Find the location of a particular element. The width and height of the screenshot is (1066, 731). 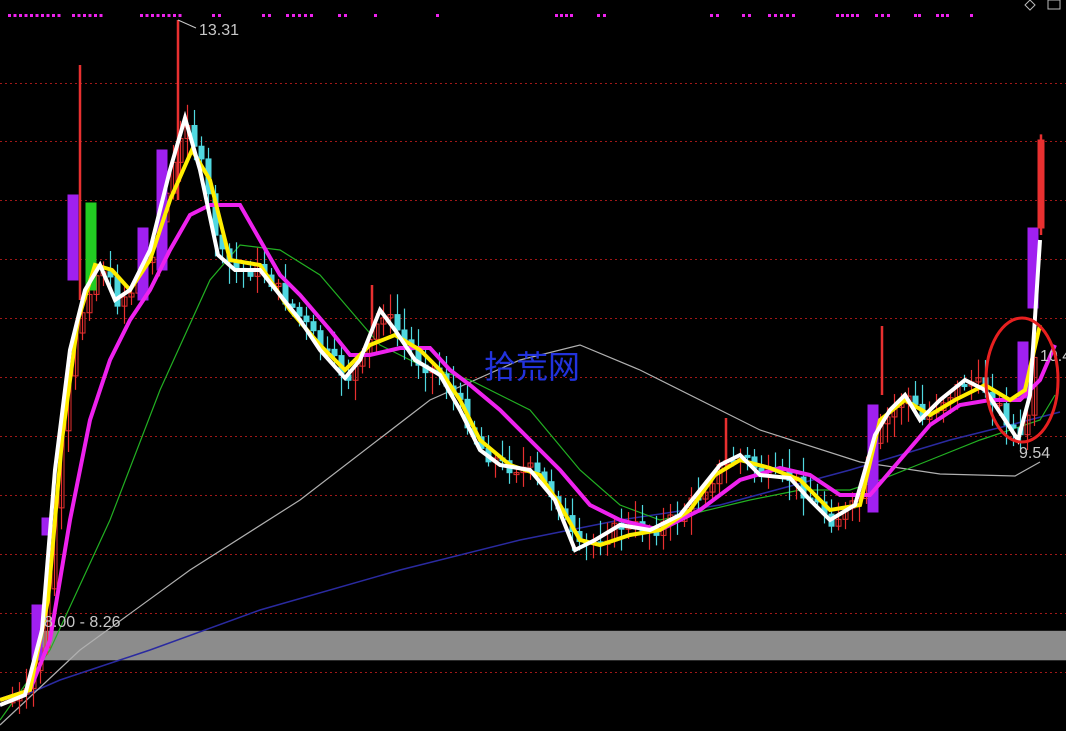

high-price-label: 13.31 is located at coordinates (219, 30).